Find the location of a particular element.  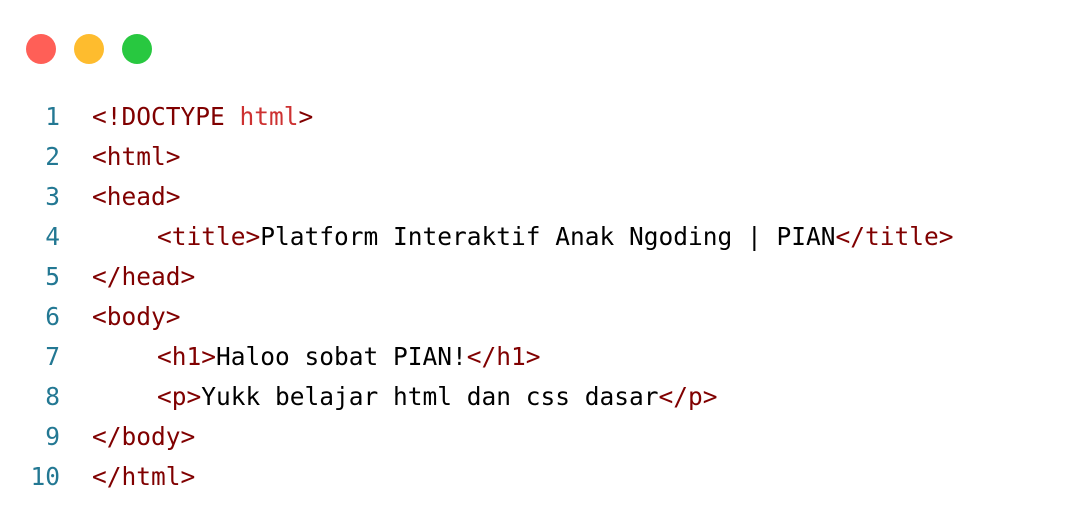

code-line: 5 </head> is located at coordinates (542, 276).